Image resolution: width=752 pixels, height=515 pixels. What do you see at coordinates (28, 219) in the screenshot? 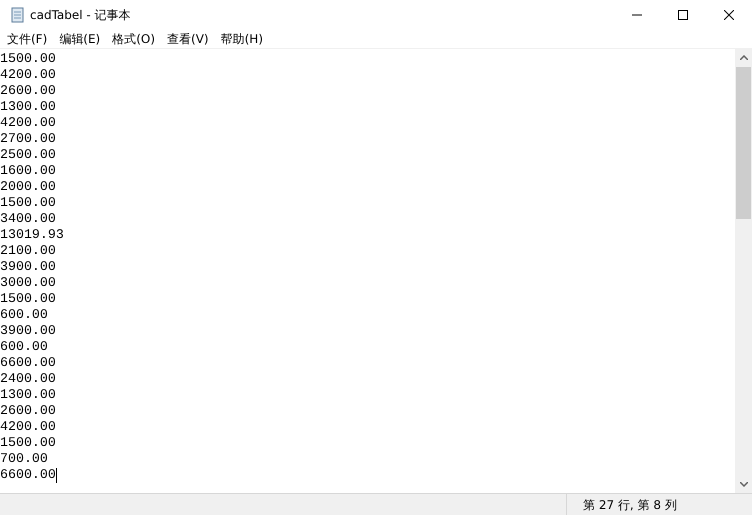
I see `text-line: 3400.00` at bounding box center [28, 219].